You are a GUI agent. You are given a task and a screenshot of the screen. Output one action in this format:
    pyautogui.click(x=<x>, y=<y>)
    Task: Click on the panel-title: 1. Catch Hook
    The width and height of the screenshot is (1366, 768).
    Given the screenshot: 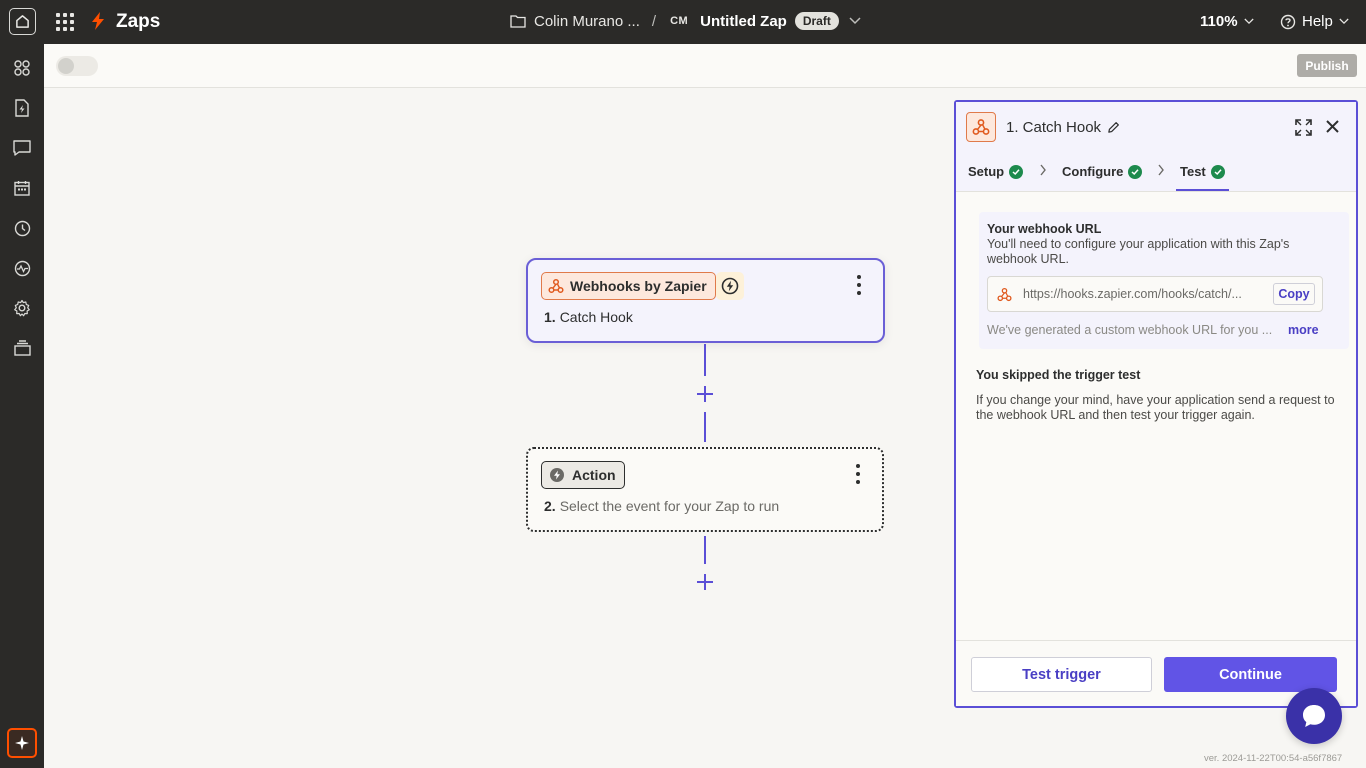 What is the action you would take?
    pyautogui.click(x=1063, y=127)
    